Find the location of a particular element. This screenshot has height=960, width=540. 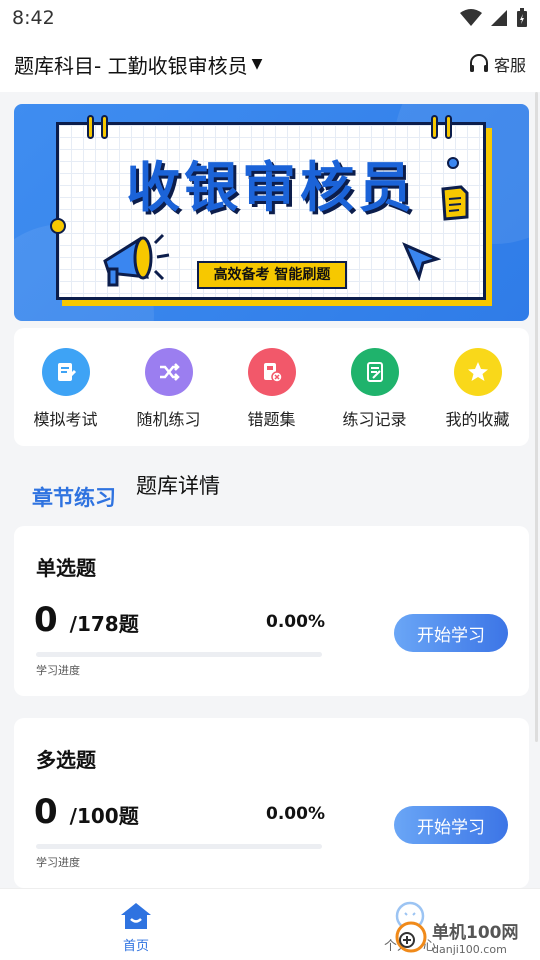

practice-tabs: 章节练习 题库详情 is located at coordinates (126, 490).